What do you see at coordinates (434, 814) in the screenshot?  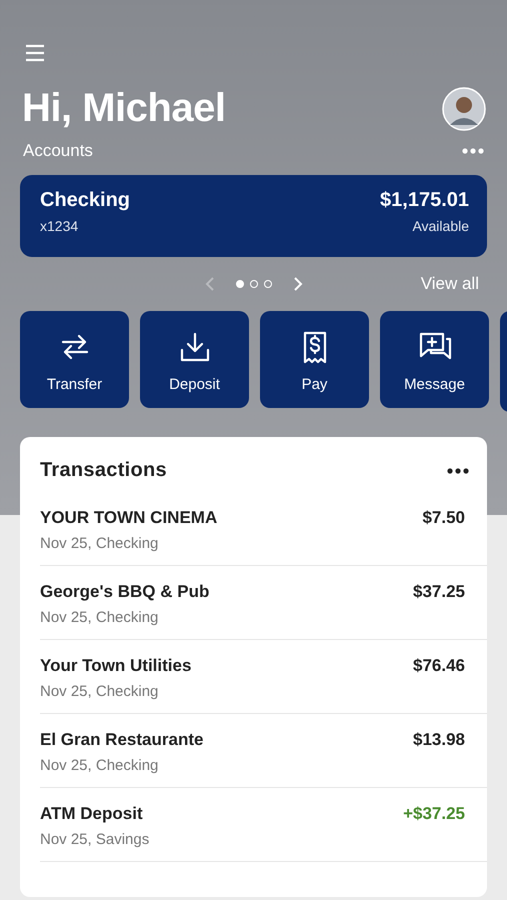 I see `transaction-amount: +$37.25` at bounding box center [434, 814].